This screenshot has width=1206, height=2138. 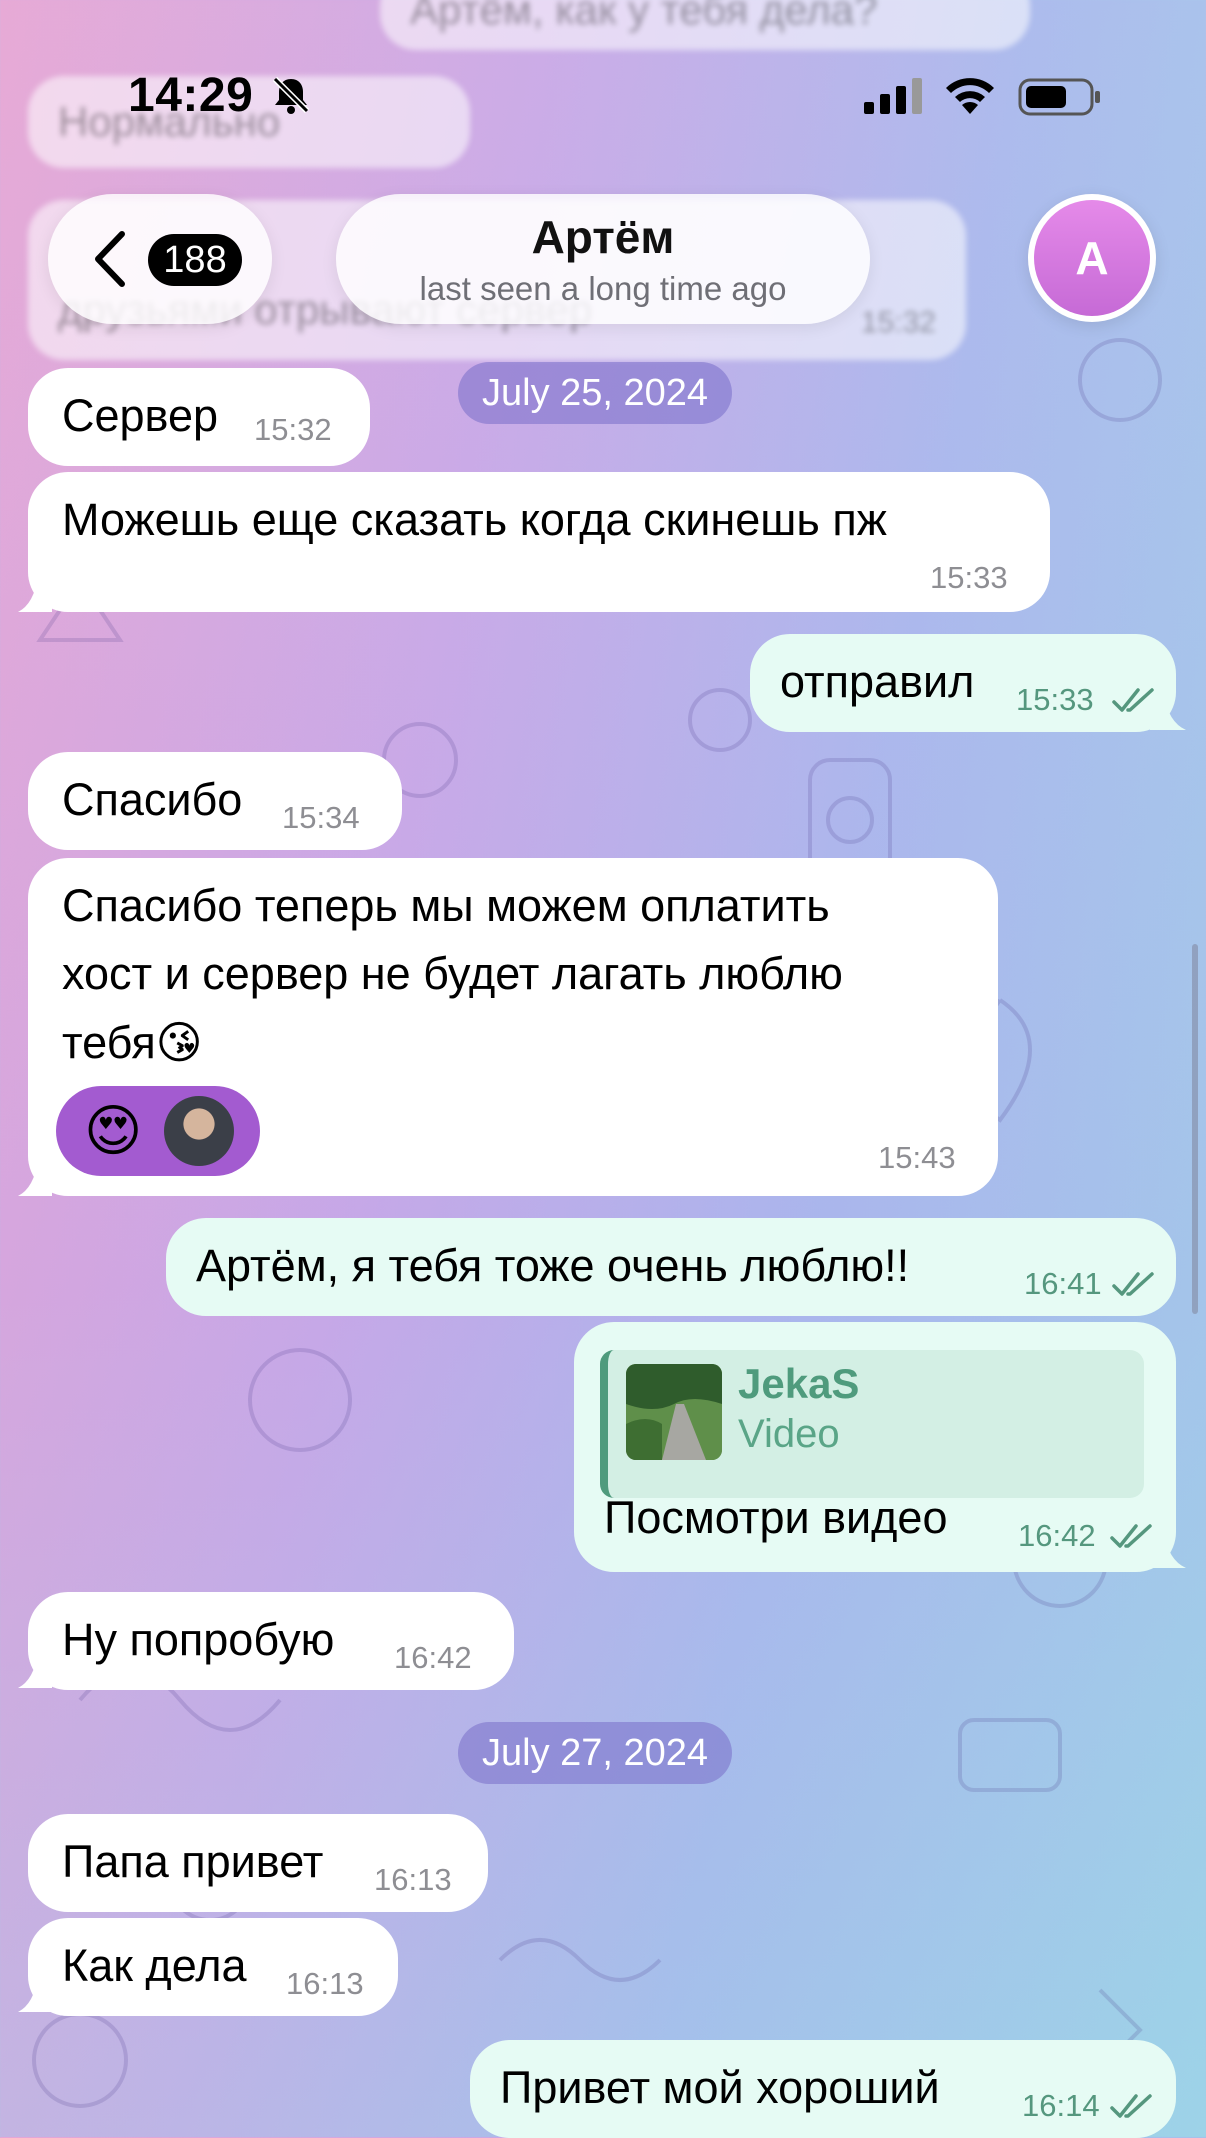 What do you see at coordinates (898, 322) in the screenshot?
I see `ghost-time: 15:32` at bounding box center [898, 322].